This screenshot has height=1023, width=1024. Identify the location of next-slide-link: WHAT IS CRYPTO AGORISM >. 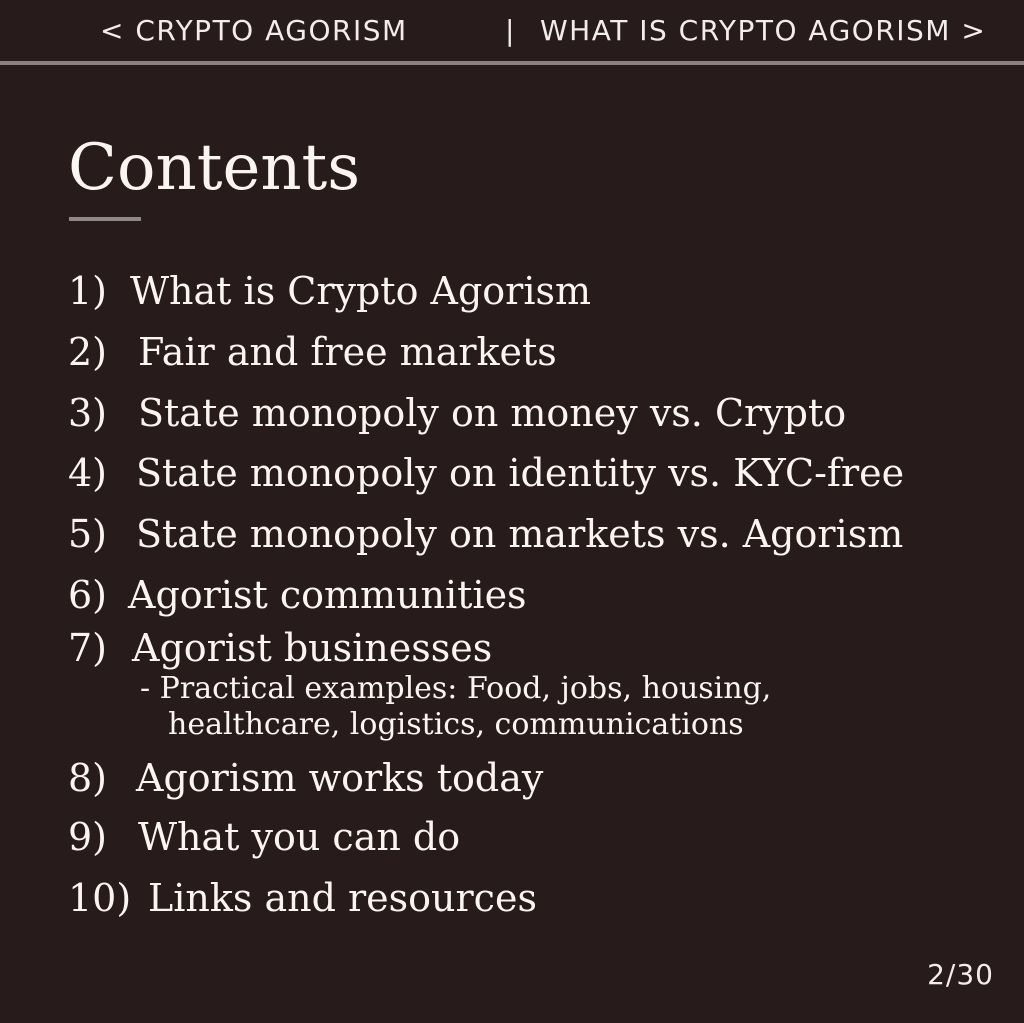
(763, 30).